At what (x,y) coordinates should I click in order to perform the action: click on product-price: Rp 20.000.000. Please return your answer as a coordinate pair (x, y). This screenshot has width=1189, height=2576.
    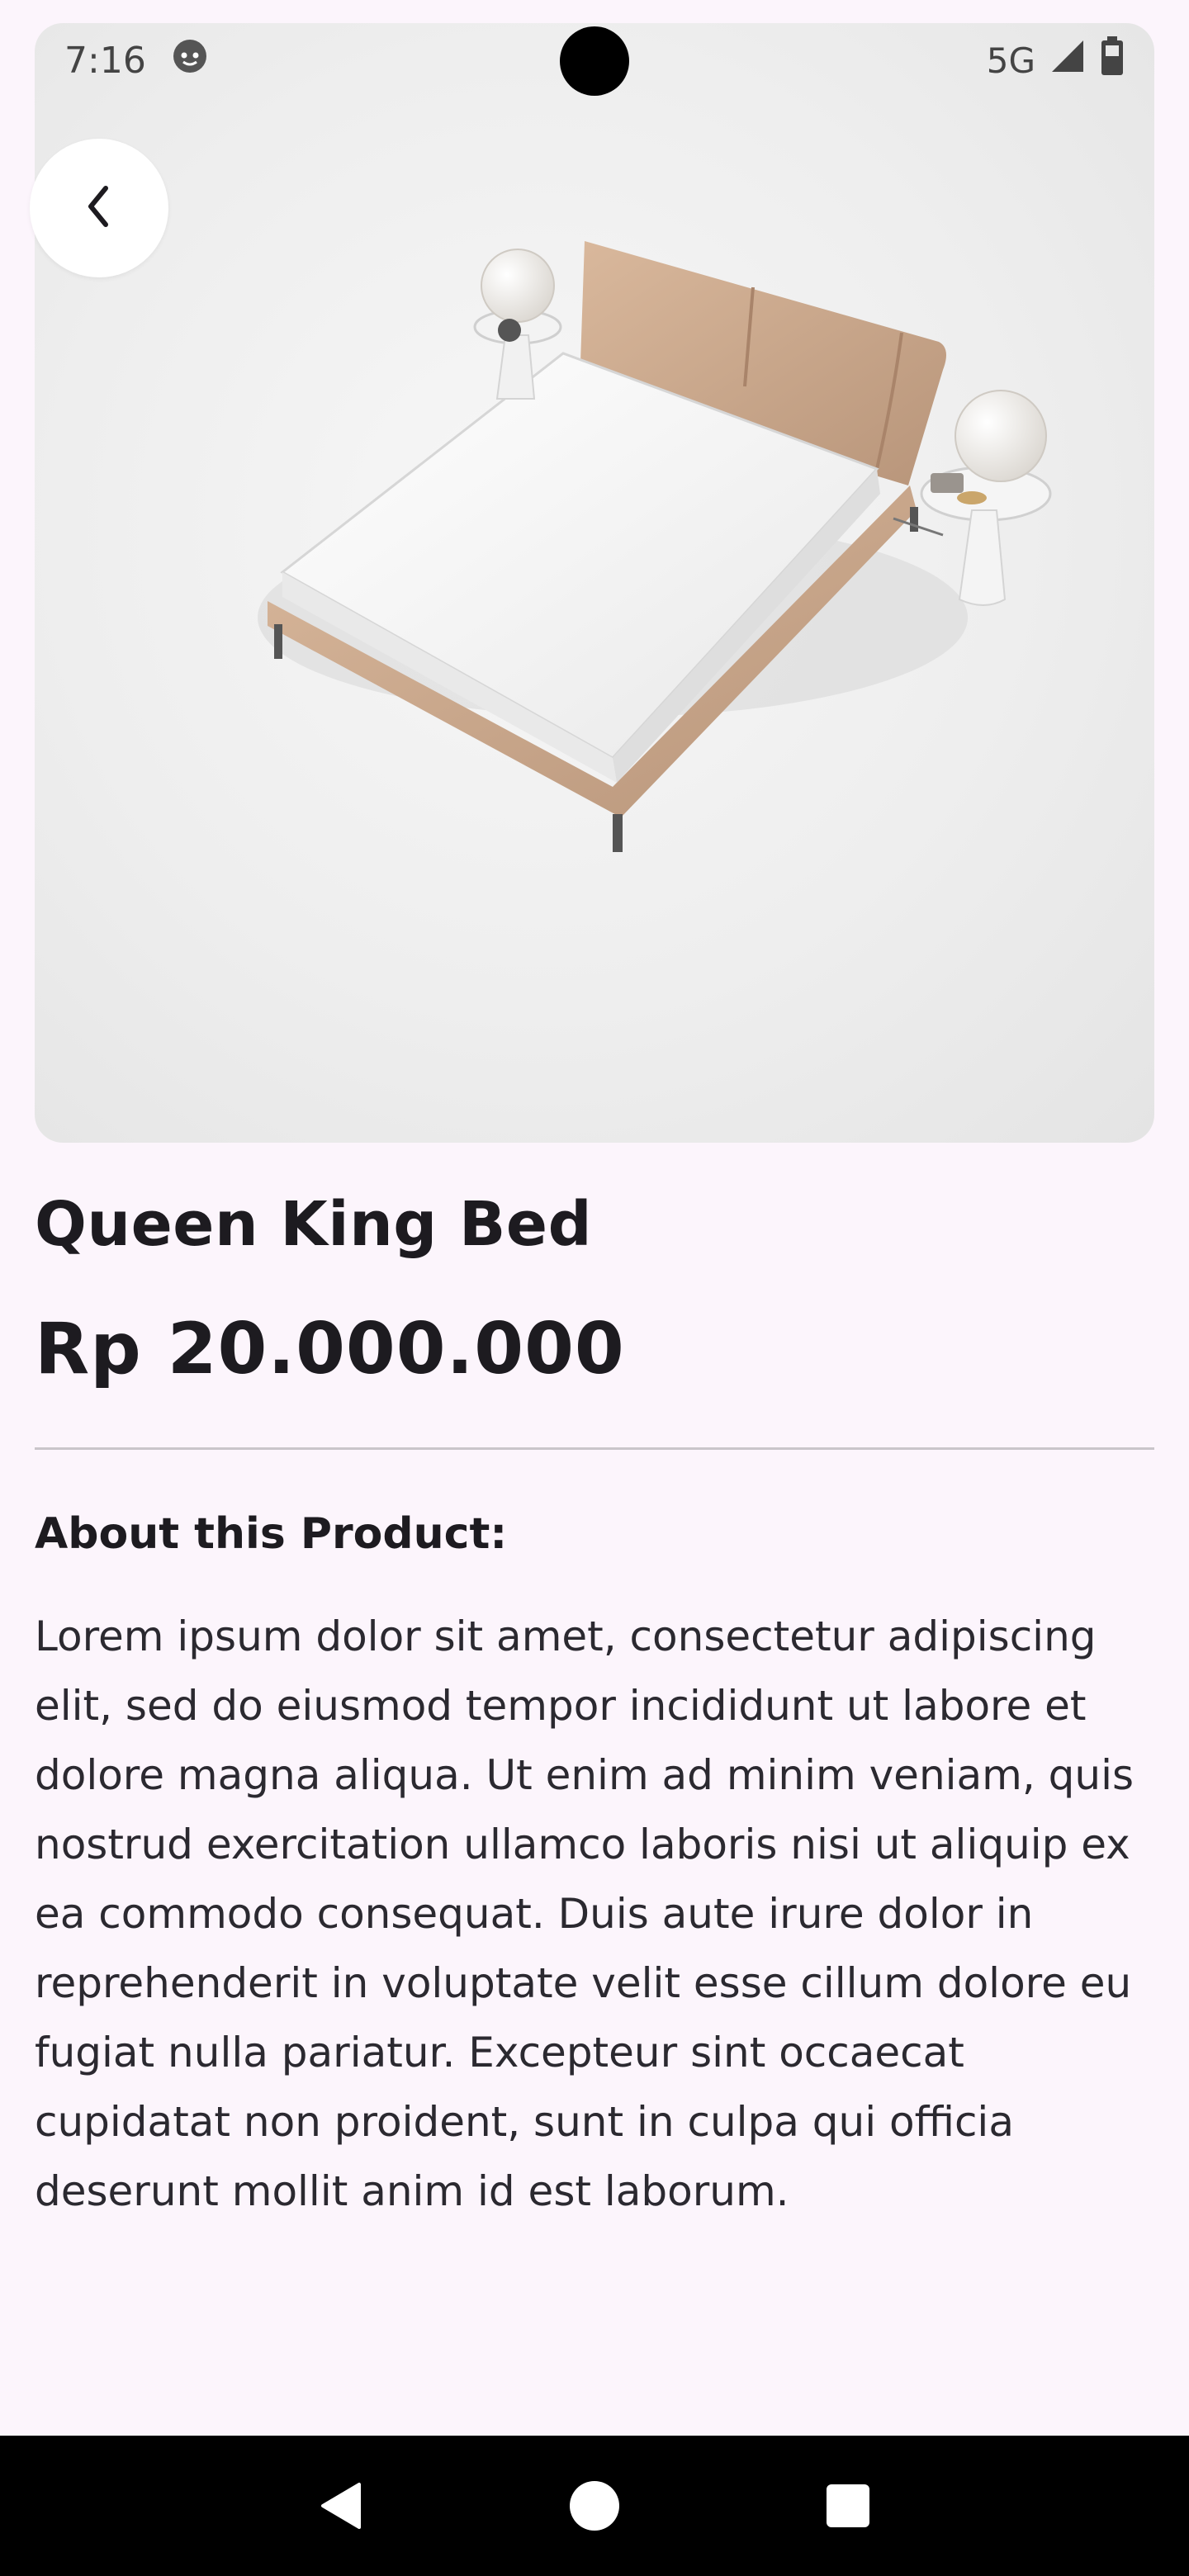
    Looking at the image, I should click on (330, 1349).